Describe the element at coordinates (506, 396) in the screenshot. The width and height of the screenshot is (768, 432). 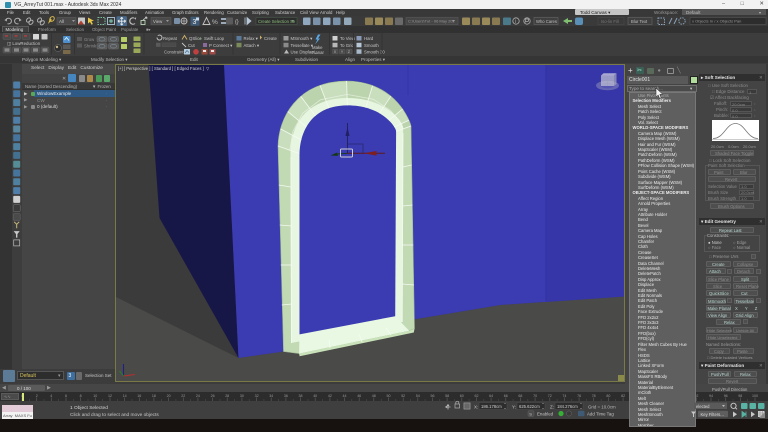
I see `svg-text: 66` at that location.